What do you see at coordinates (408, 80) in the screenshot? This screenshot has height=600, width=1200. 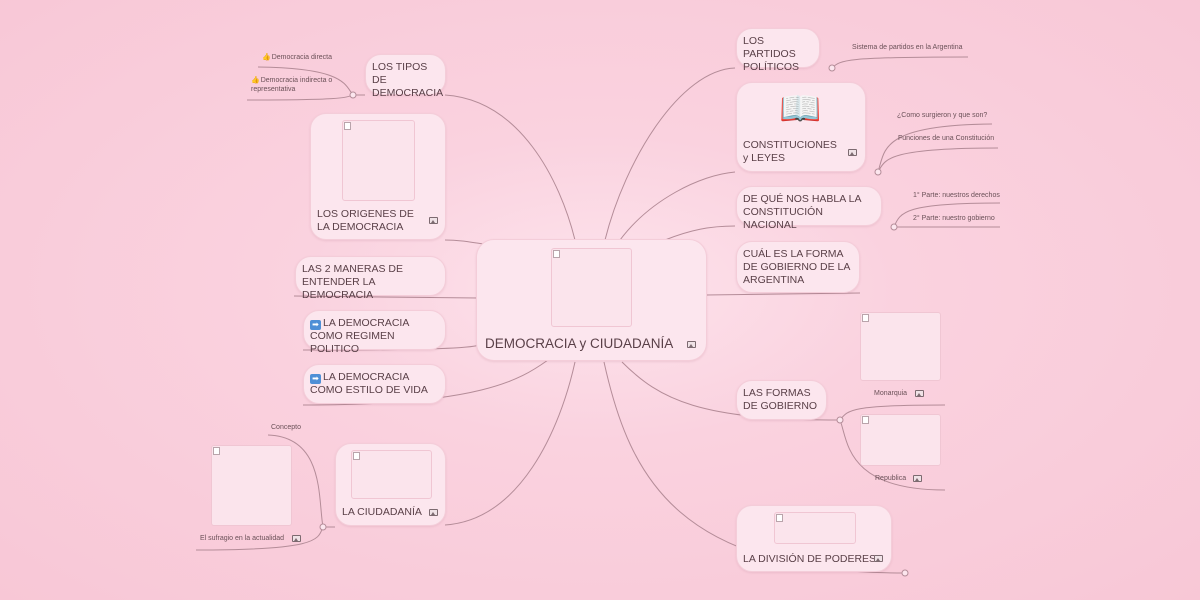 I see `node-tipos-label: LOS TIPOS DE DEMOCRACIA` at bounding box center [408, 80].